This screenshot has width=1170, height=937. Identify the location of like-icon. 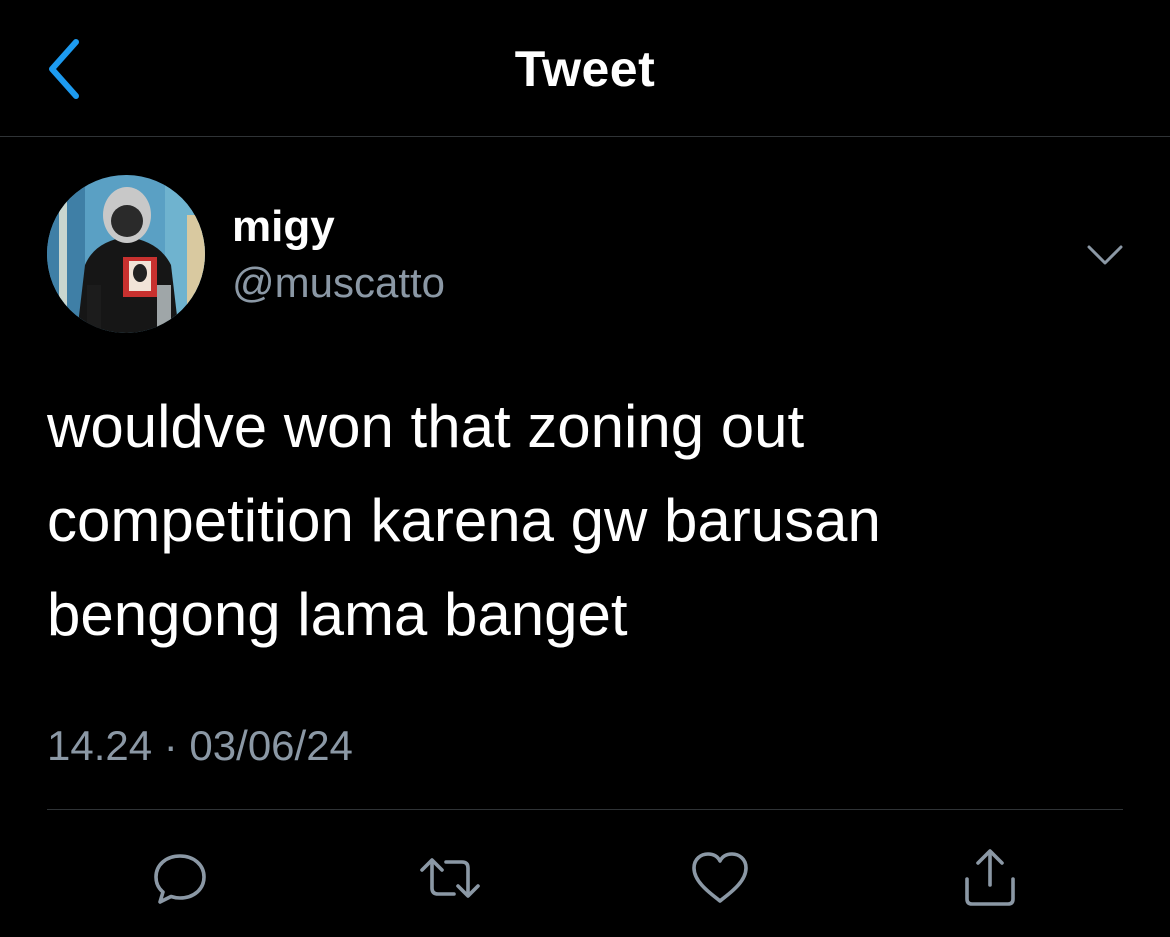
(720, 877).